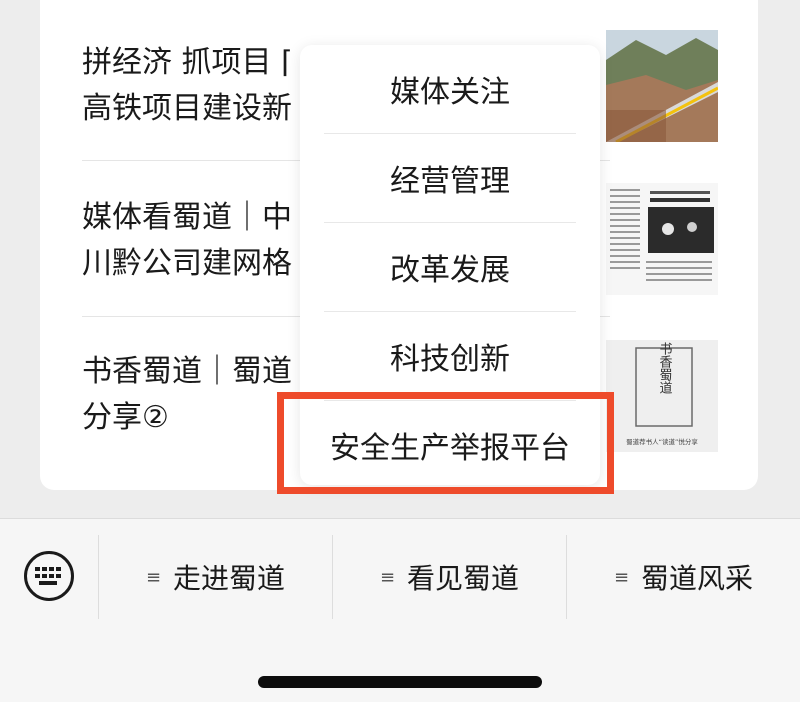 This screenshot has height=702, width=800. Describe the element at coordinates (450, 89) in the screenshot. I see `menu-item-media-focus: 媒体关注` at that location.